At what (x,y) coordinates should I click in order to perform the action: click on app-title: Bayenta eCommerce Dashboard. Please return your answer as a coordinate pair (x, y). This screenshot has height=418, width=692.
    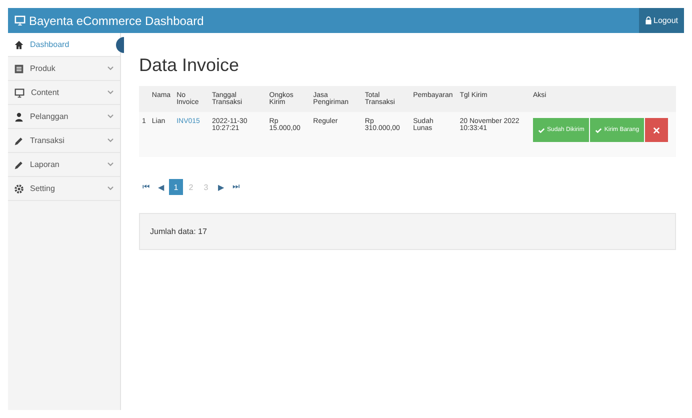
    Looking at the image, I should click on (116, 21).